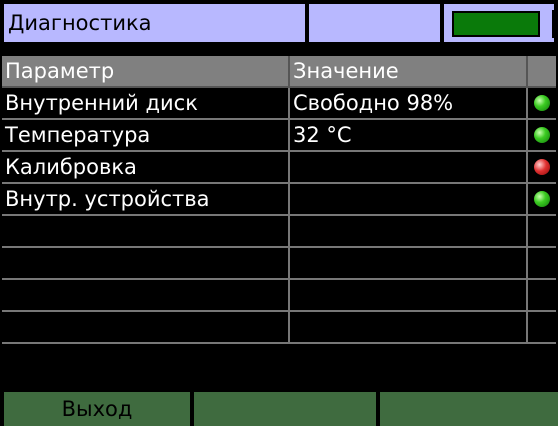 Image resolution: width=558 pixels, height=426 pixels. Describe the element at coordinates (409, 136) in the screenshot. I see `value-cell: 32 °C` at that location.